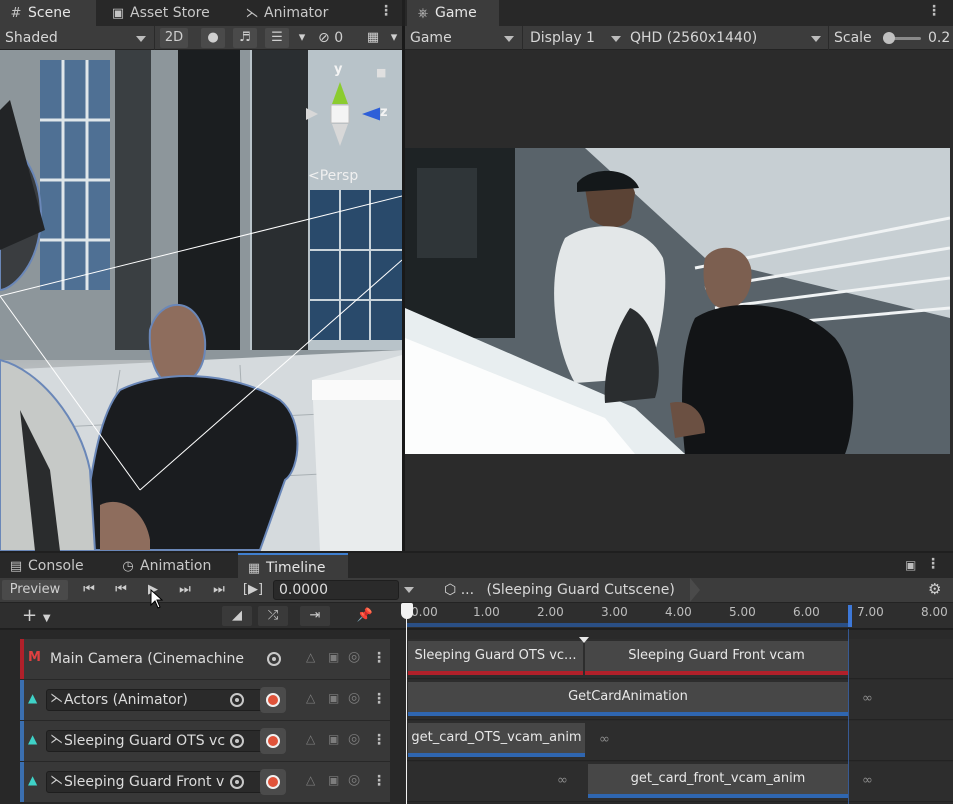  Describe the element at coordinates (406, 711) in the screenshot. I see `playhead-line` at that location.